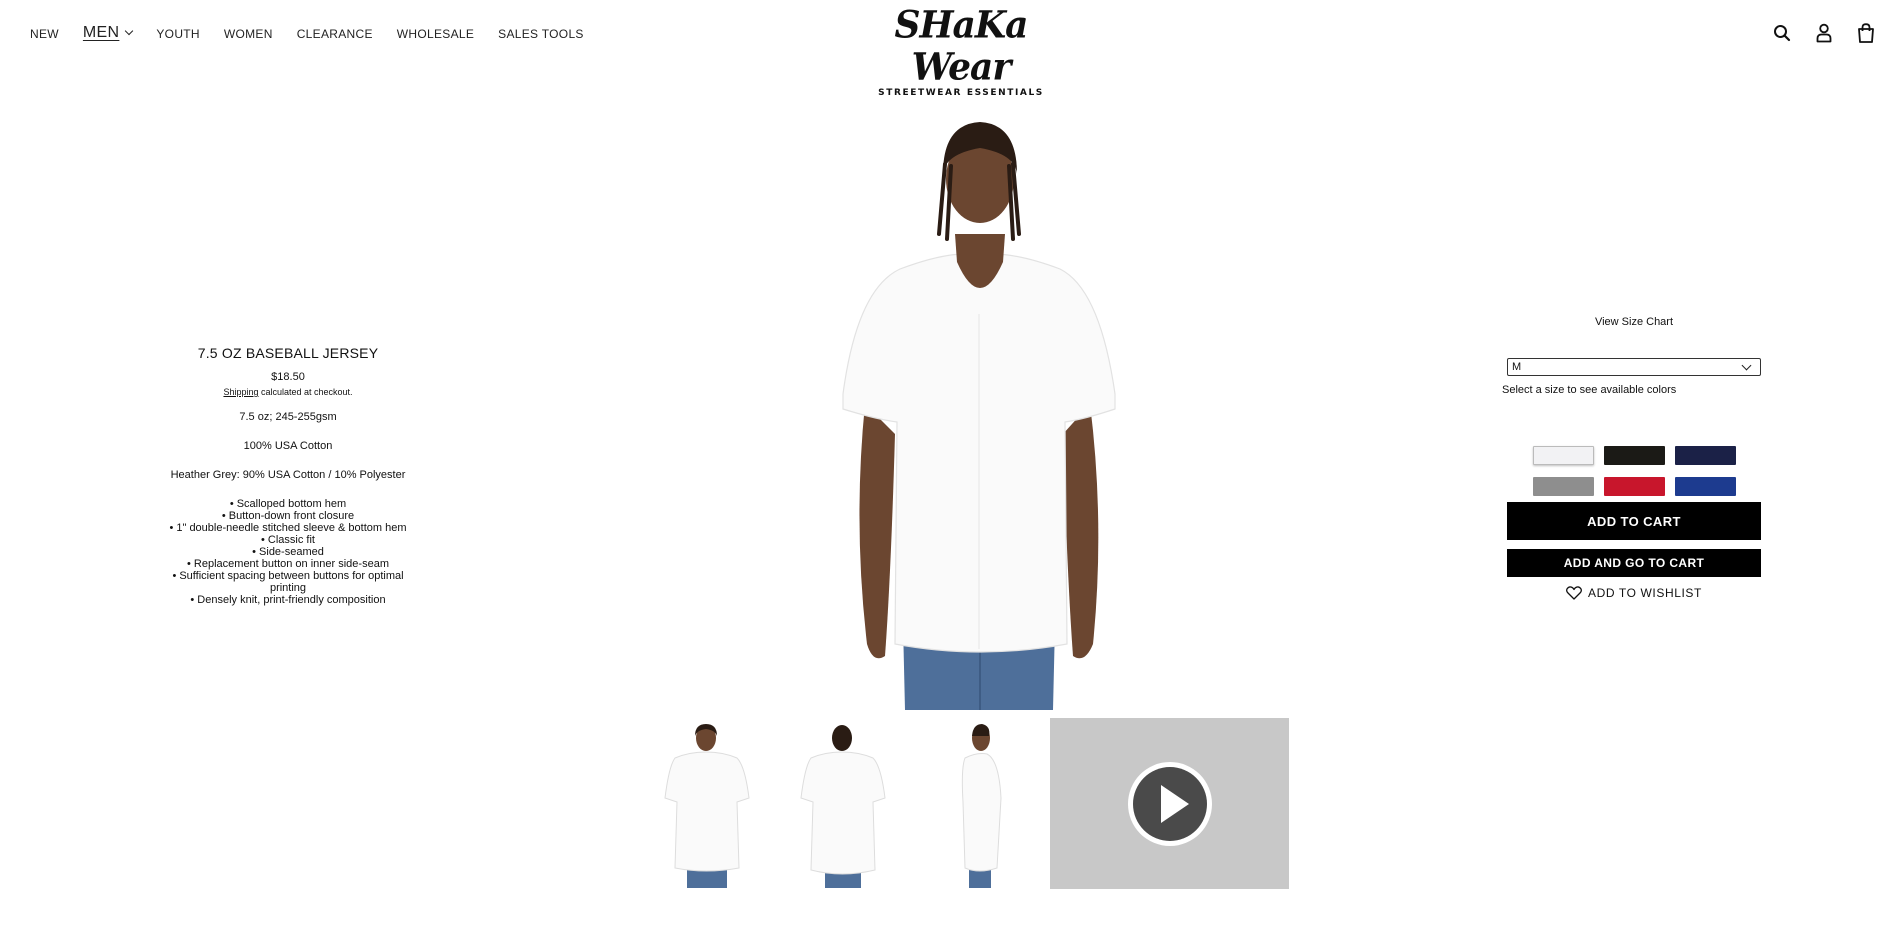 The image size is (1903, 945). I want to click on thumbnail-strip, so click(967, 803).